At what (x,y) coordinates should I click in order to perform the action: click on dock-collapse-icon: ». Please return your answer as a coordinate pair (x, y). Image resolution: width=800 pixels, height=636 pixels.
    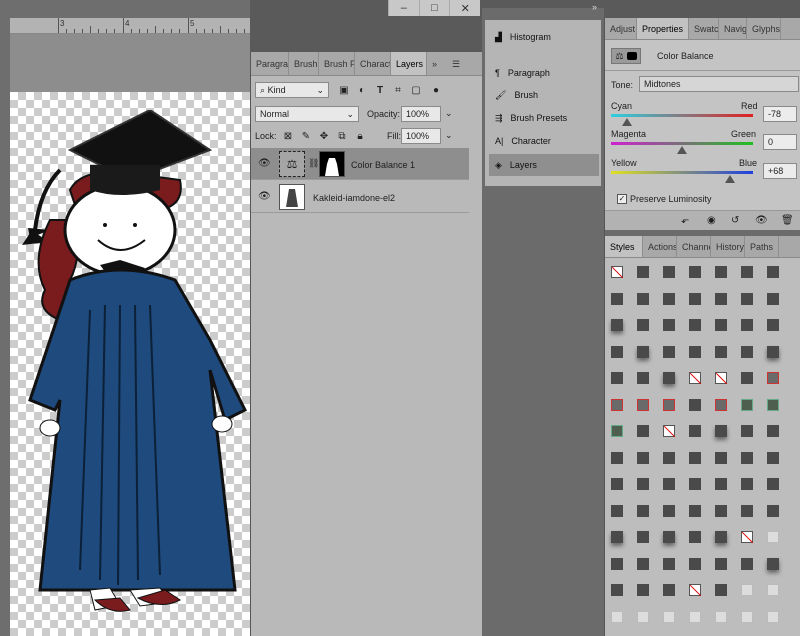
    Looking at the image, I should click on (594, 7).